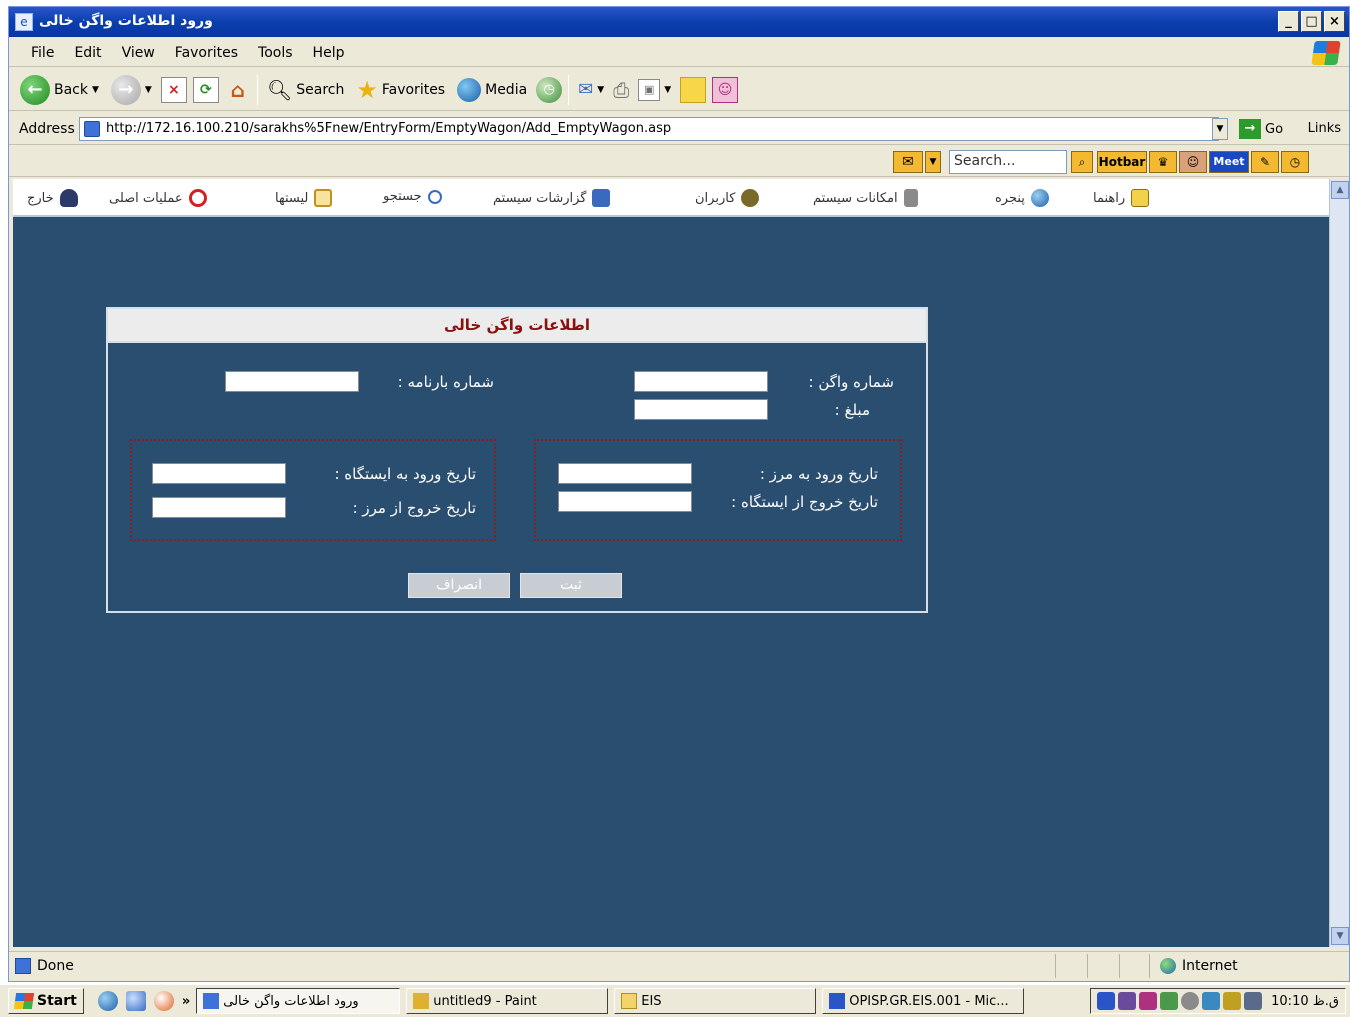 The width and height of the screenshot is (1350, 1017). I want to click on hotbar-toolbar: ✉ ▼ Search... ⌕ Hotbar ♛ ☺ Meet ✎ ◷, so click(679, 162).